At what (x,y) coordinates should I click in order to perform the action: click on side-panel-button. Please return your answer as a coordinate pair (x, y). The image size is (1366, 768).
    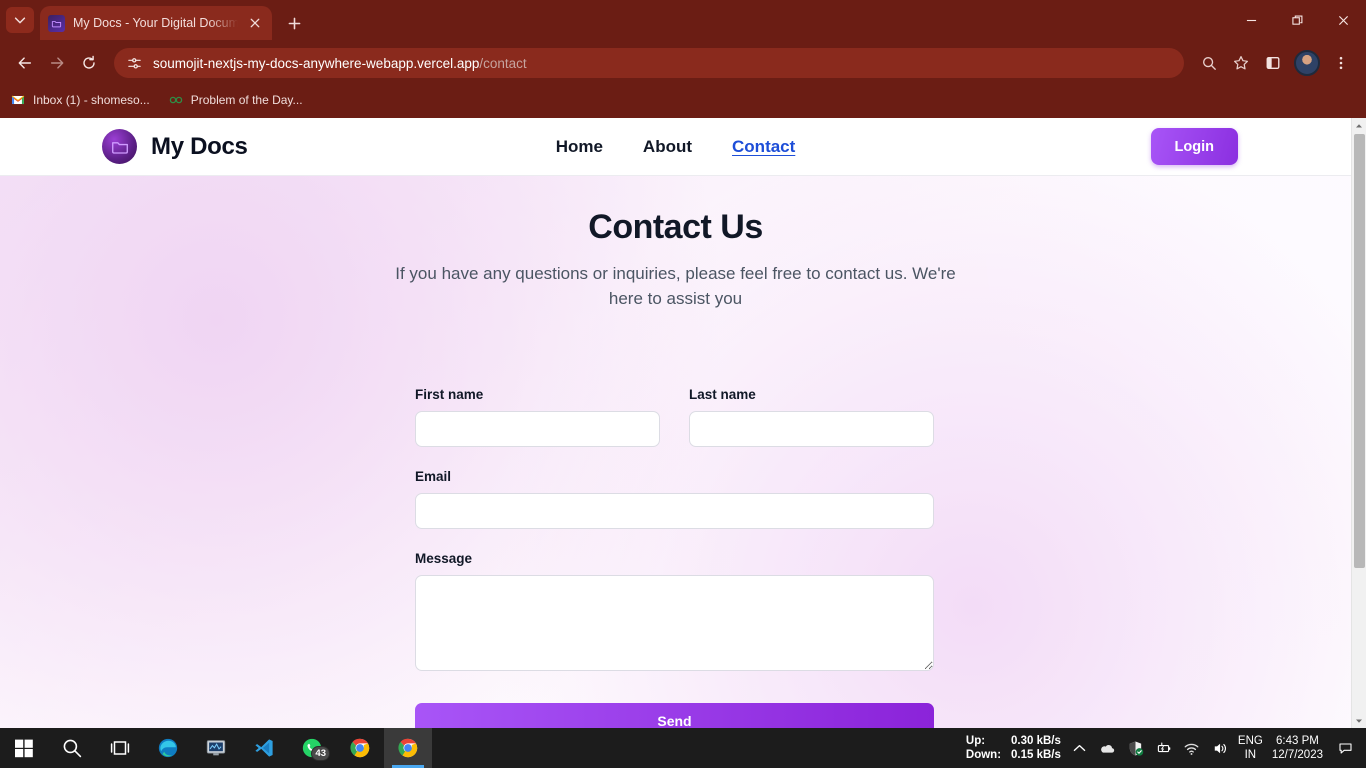
    Looking at the image, I should click on (1273, 63).